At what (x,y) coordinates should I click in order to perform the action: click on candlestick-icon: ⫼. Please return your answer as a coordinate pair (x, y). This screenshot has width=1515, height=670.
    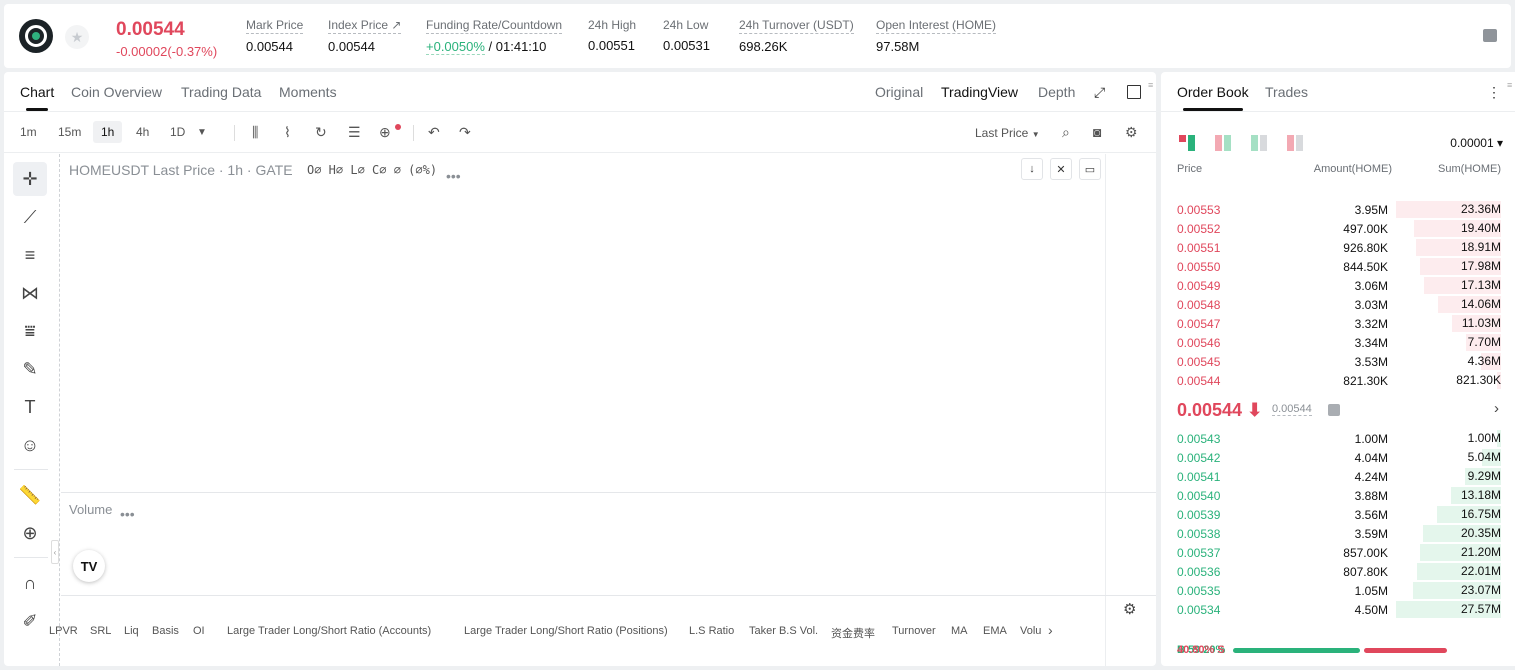
    Looking at the image, I should click on (255, 132).